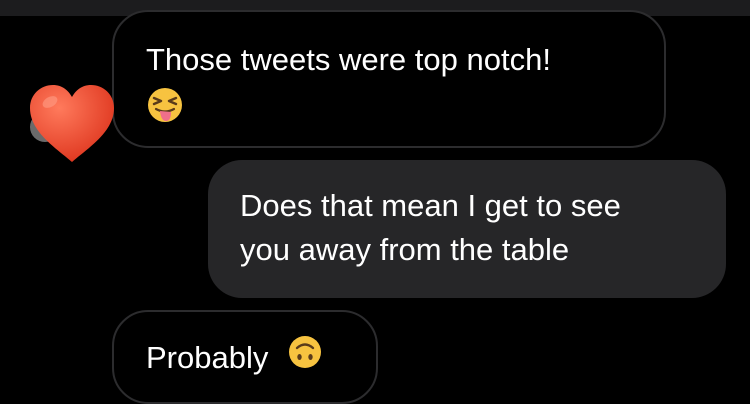 The width and height of the screenshot is (750, 404). Describe the element at coordinates (207, 358) in the screenshot. I see `message-text: Probably` at that location.